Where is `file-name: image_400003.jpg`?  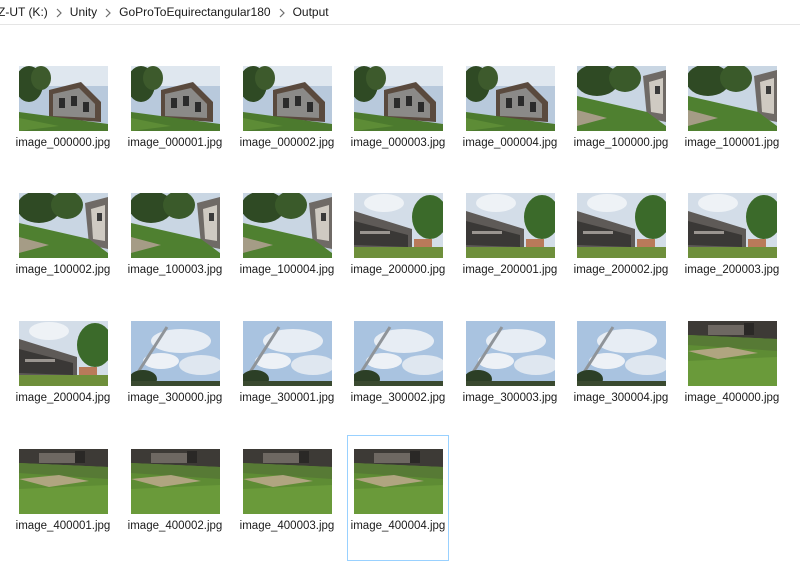
file-name: image_400003.jpg is located at coordinates (287, 526).